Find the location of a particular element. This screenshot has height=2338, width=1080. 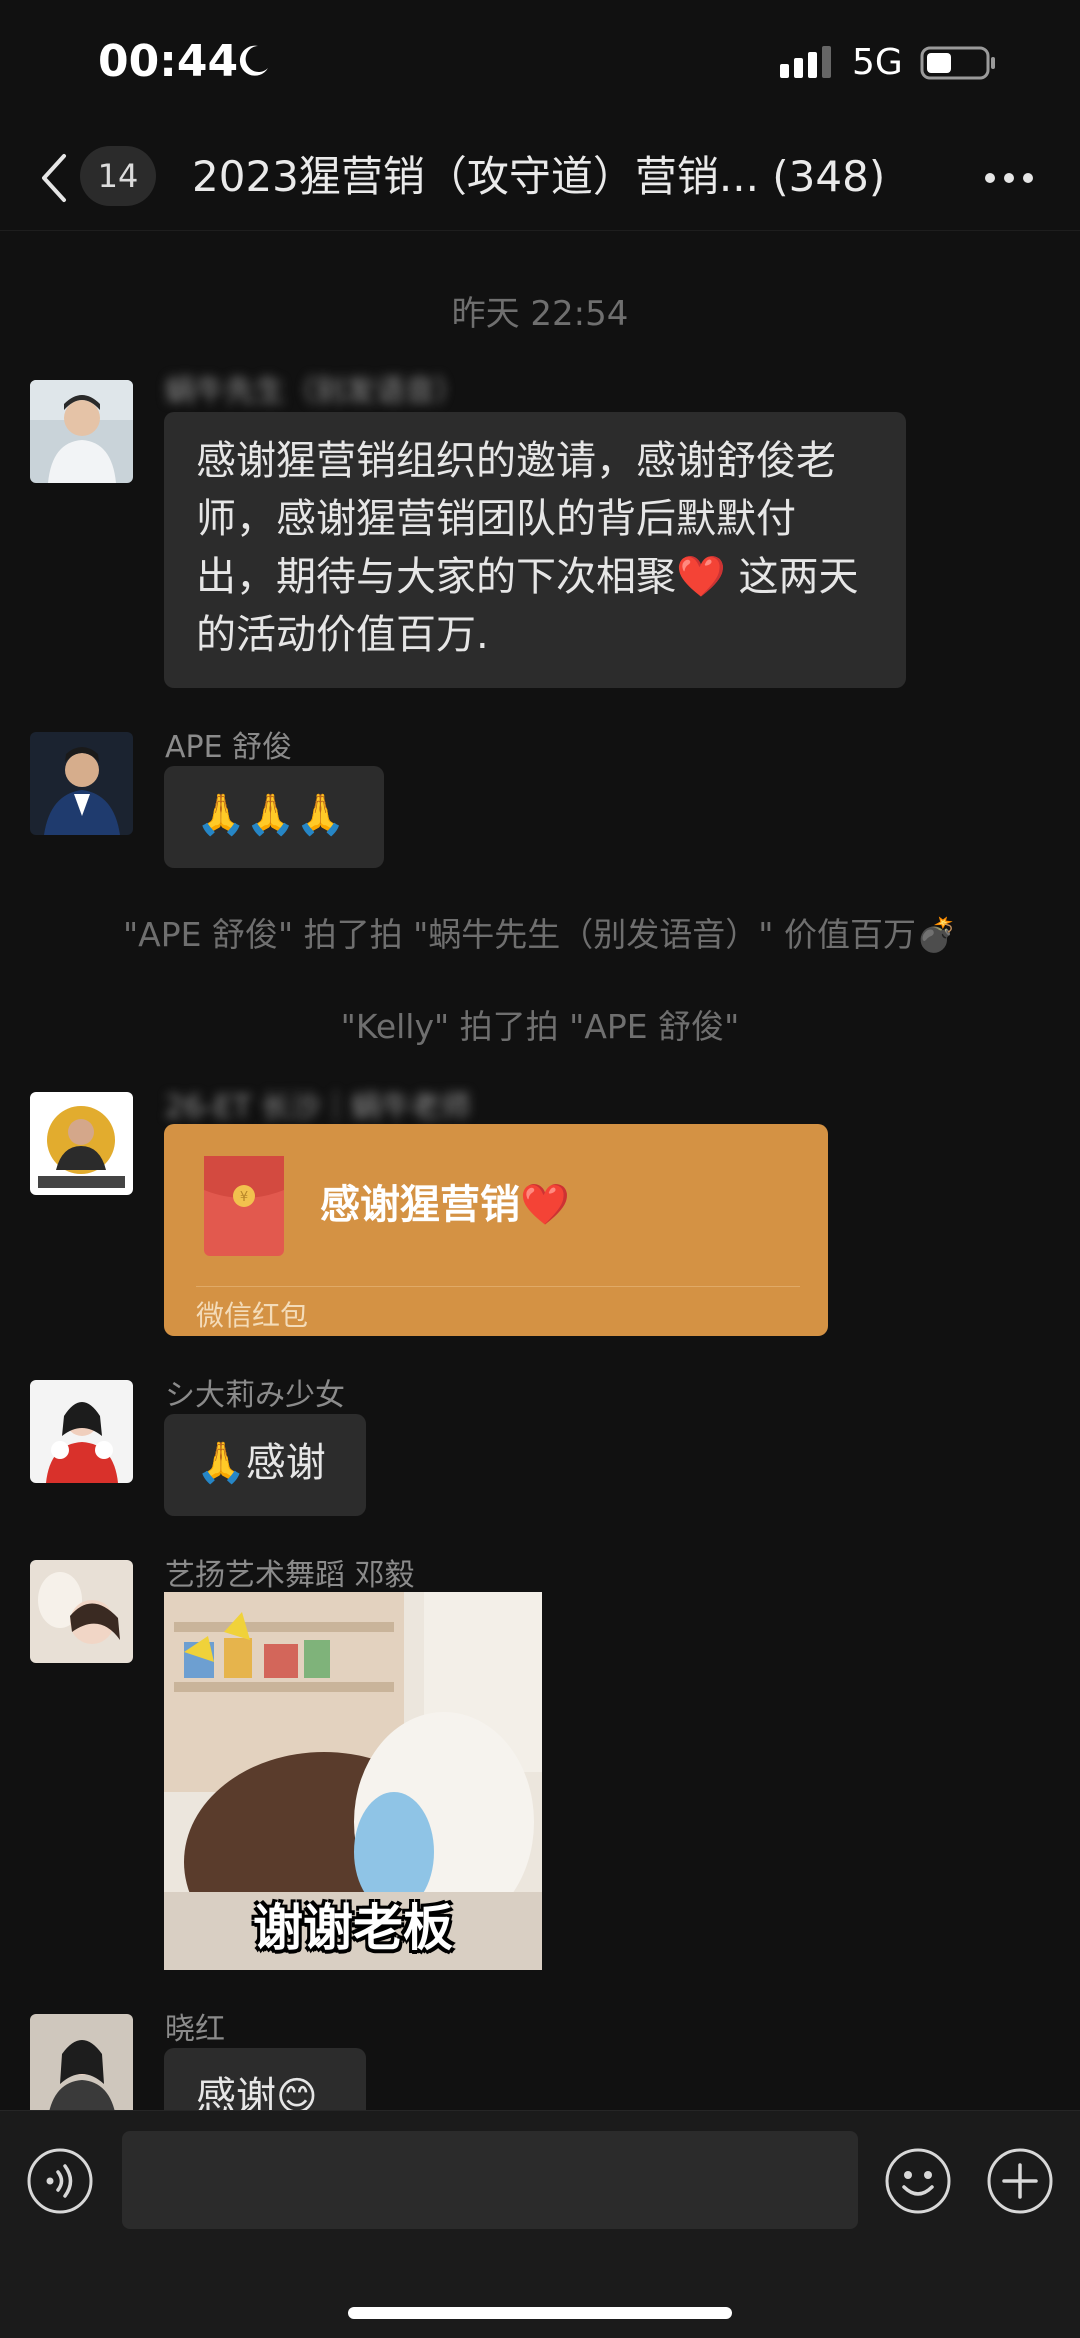

message-input is located at coordinates (490, 2180).